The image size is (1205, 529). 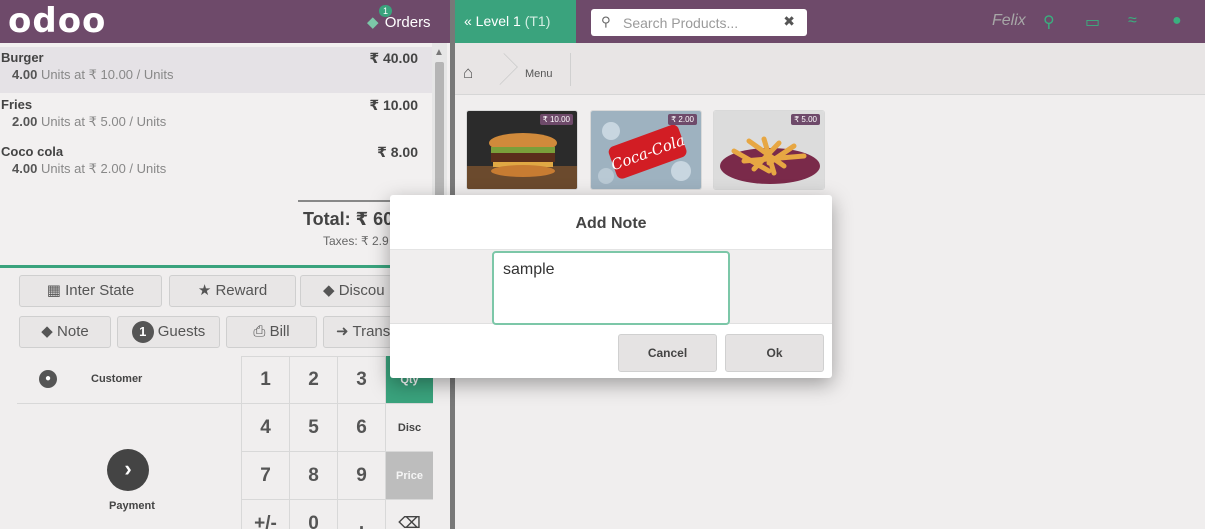 What do you see at coordinates (805, 119) in the screenshot?
I see `product-price: ₹ 5.00` at bounding box center [805, 119].